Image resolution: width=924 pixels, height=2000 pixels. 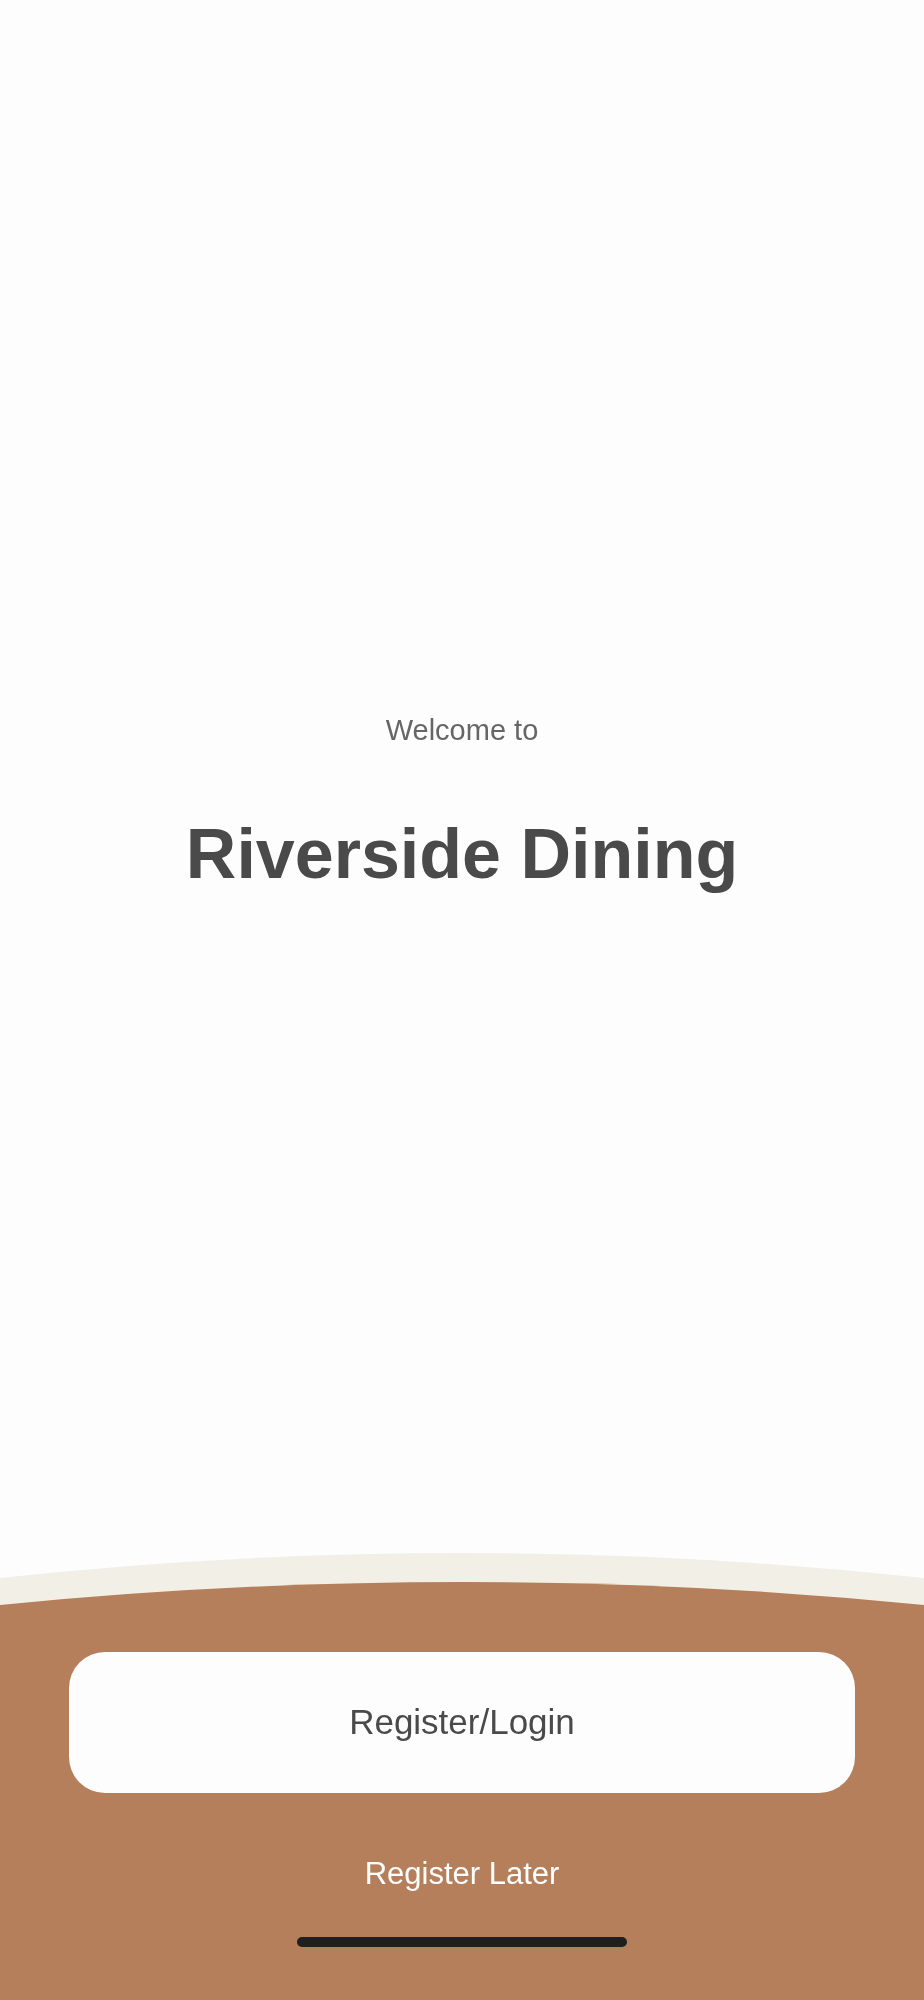 What do you see at coordinates (462, 730) in the screenshot?
I see `welcome-subtitle: Welcome to` at bounding box center [462, 730].